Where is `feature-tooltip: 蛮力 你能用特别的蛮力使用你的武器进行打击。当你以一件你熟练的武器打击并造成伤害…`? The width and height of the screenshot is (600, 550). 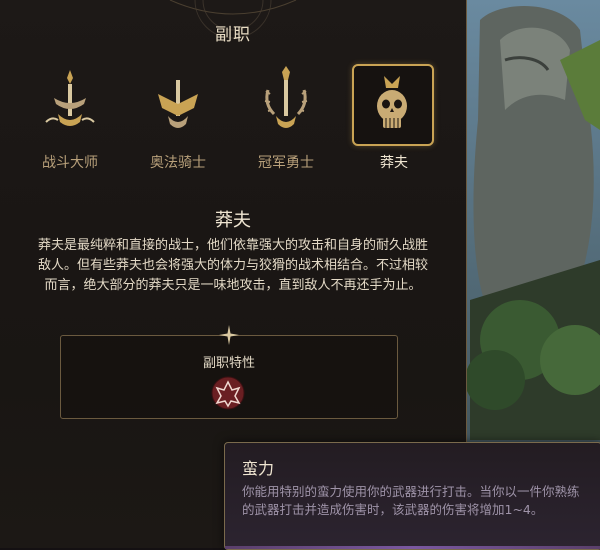
feature-tooltip: 蛮力 你能用特别的蛮力使用你的武器进行打击。当你以一件你熟练的武器打击并造成伤害… is located at coordinates (412, 496).